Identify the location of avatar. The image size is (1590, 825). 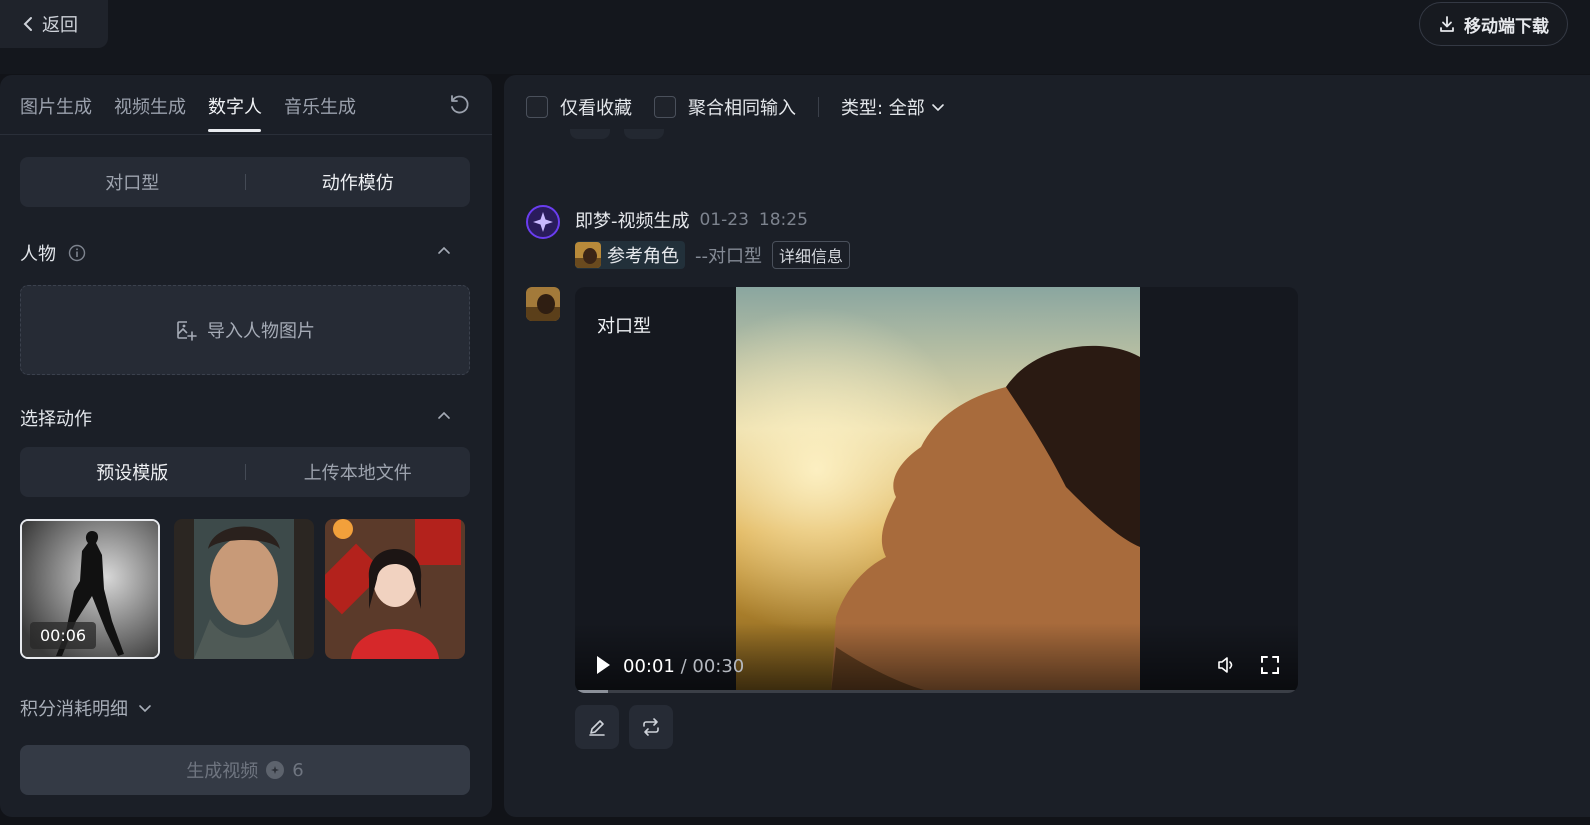
(543, 304).